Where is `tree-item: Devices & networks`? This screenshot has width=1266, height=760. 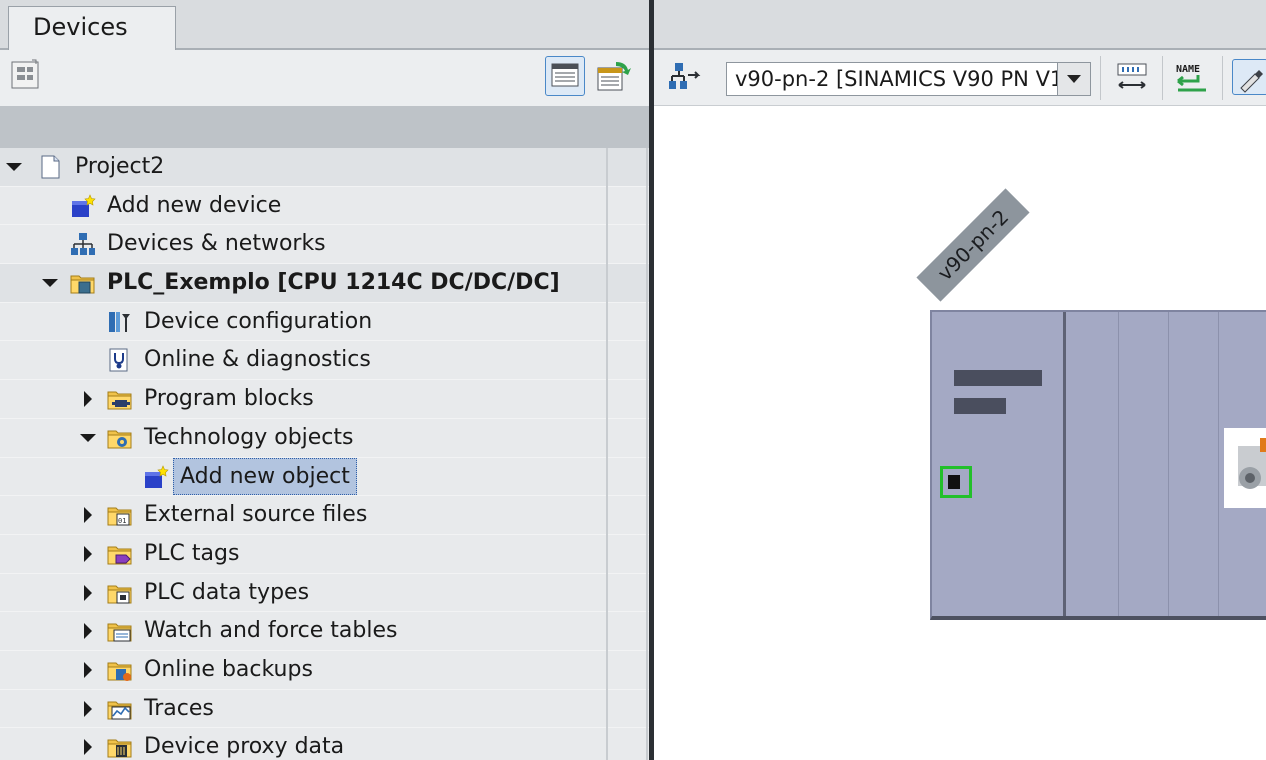
tree-item: Devices & networks is located at coordinates (324, 245).